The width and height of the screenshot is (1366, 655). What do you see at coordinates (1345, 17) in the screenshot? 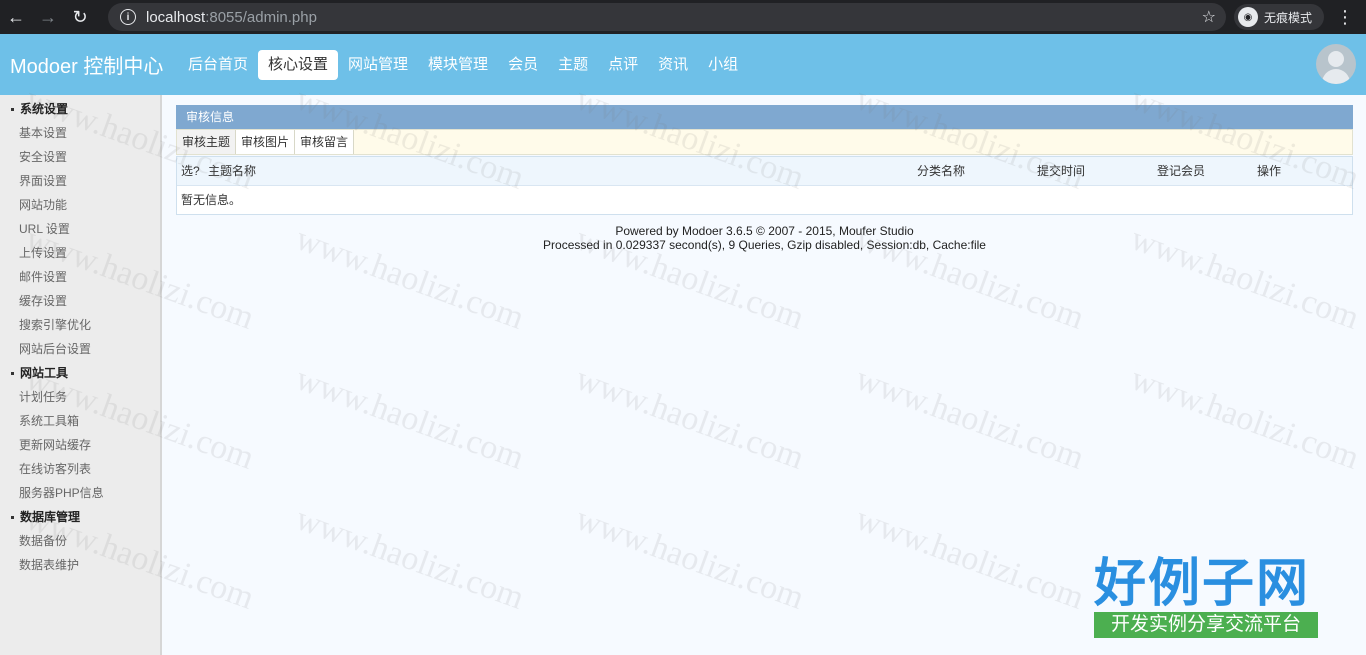
I see `browser-menu-icon: ⋮` at bounding box center [1345, 17].